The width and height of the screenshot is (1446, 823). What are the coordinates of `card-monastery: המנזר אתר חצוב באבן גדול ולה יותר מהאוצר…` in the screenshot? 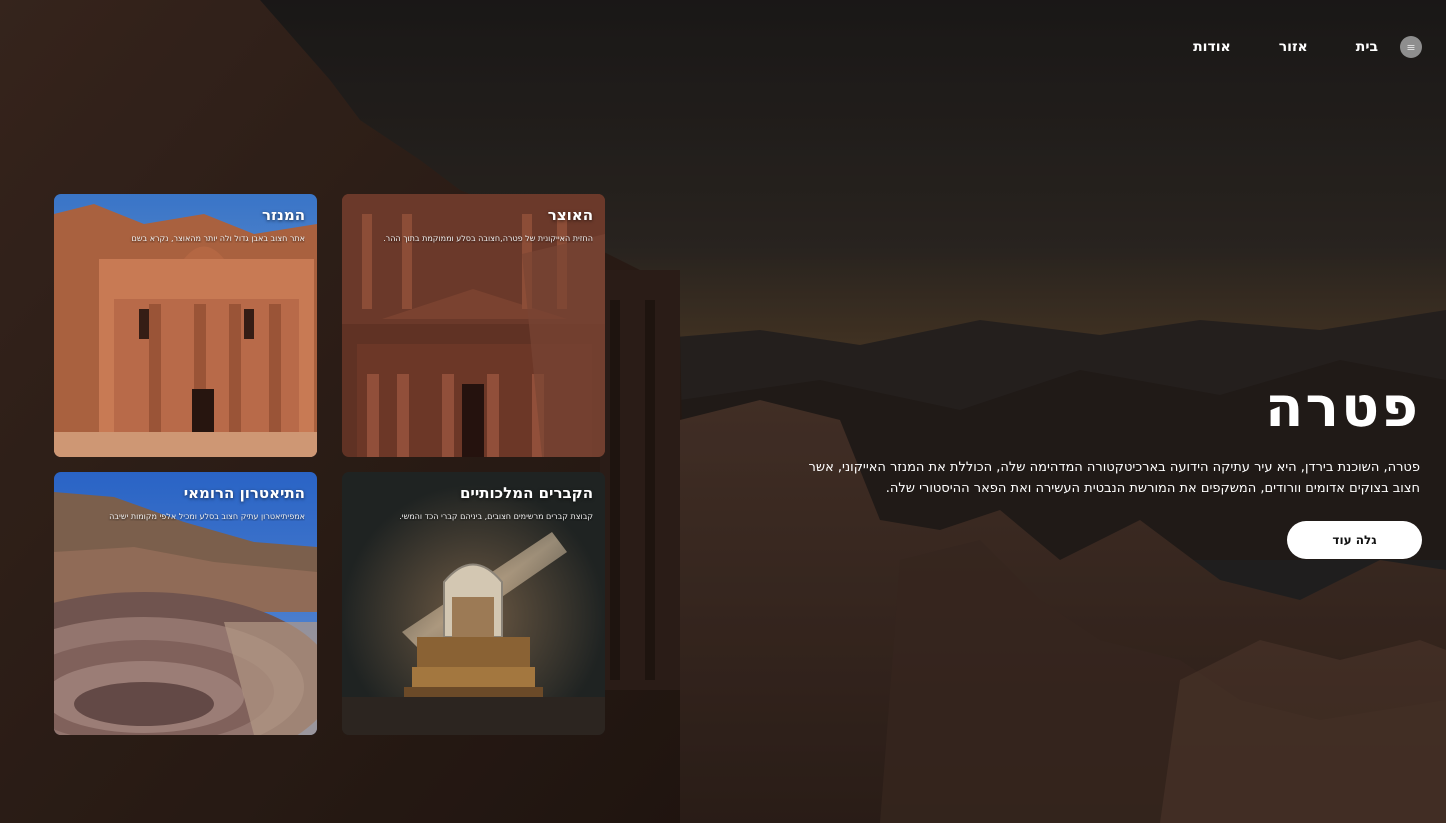 It's located at (185, 325).